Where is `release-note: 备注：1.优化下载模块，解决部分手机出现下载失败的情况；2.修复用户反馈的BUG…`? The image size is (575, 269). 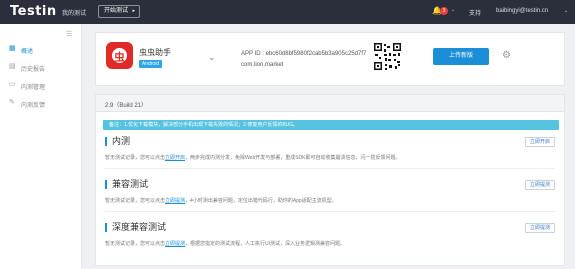 release-note: 备注：1.优化下载模块，解决部分手机出现下载失败的情况；2.修复用户反馈的BUG… is located at coordinates (331, 125).